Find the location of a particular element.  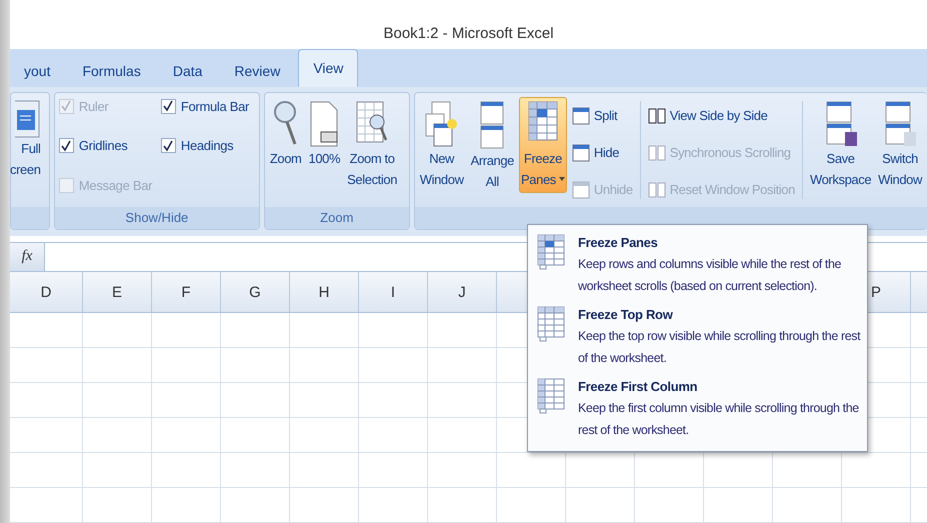

small-button: Split is located at coordinates (602, 115).